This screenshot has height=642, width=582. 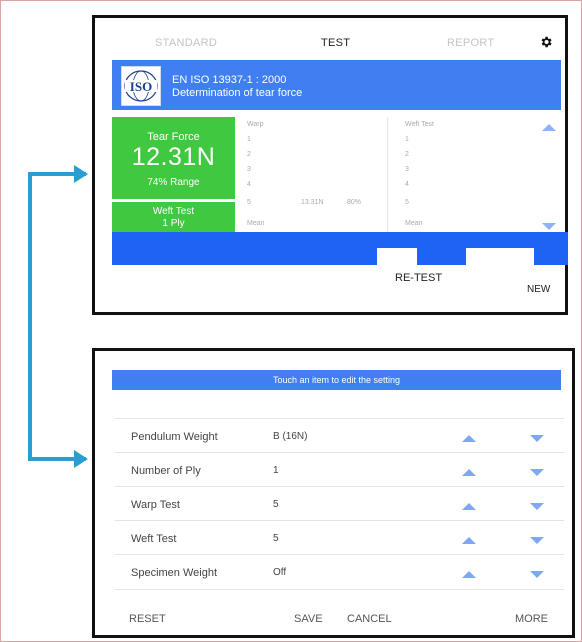 What do you see at coordinates (249, 139) in the screenshot?
I see `warp-row-1: 1` at bounding box center [249, 139].